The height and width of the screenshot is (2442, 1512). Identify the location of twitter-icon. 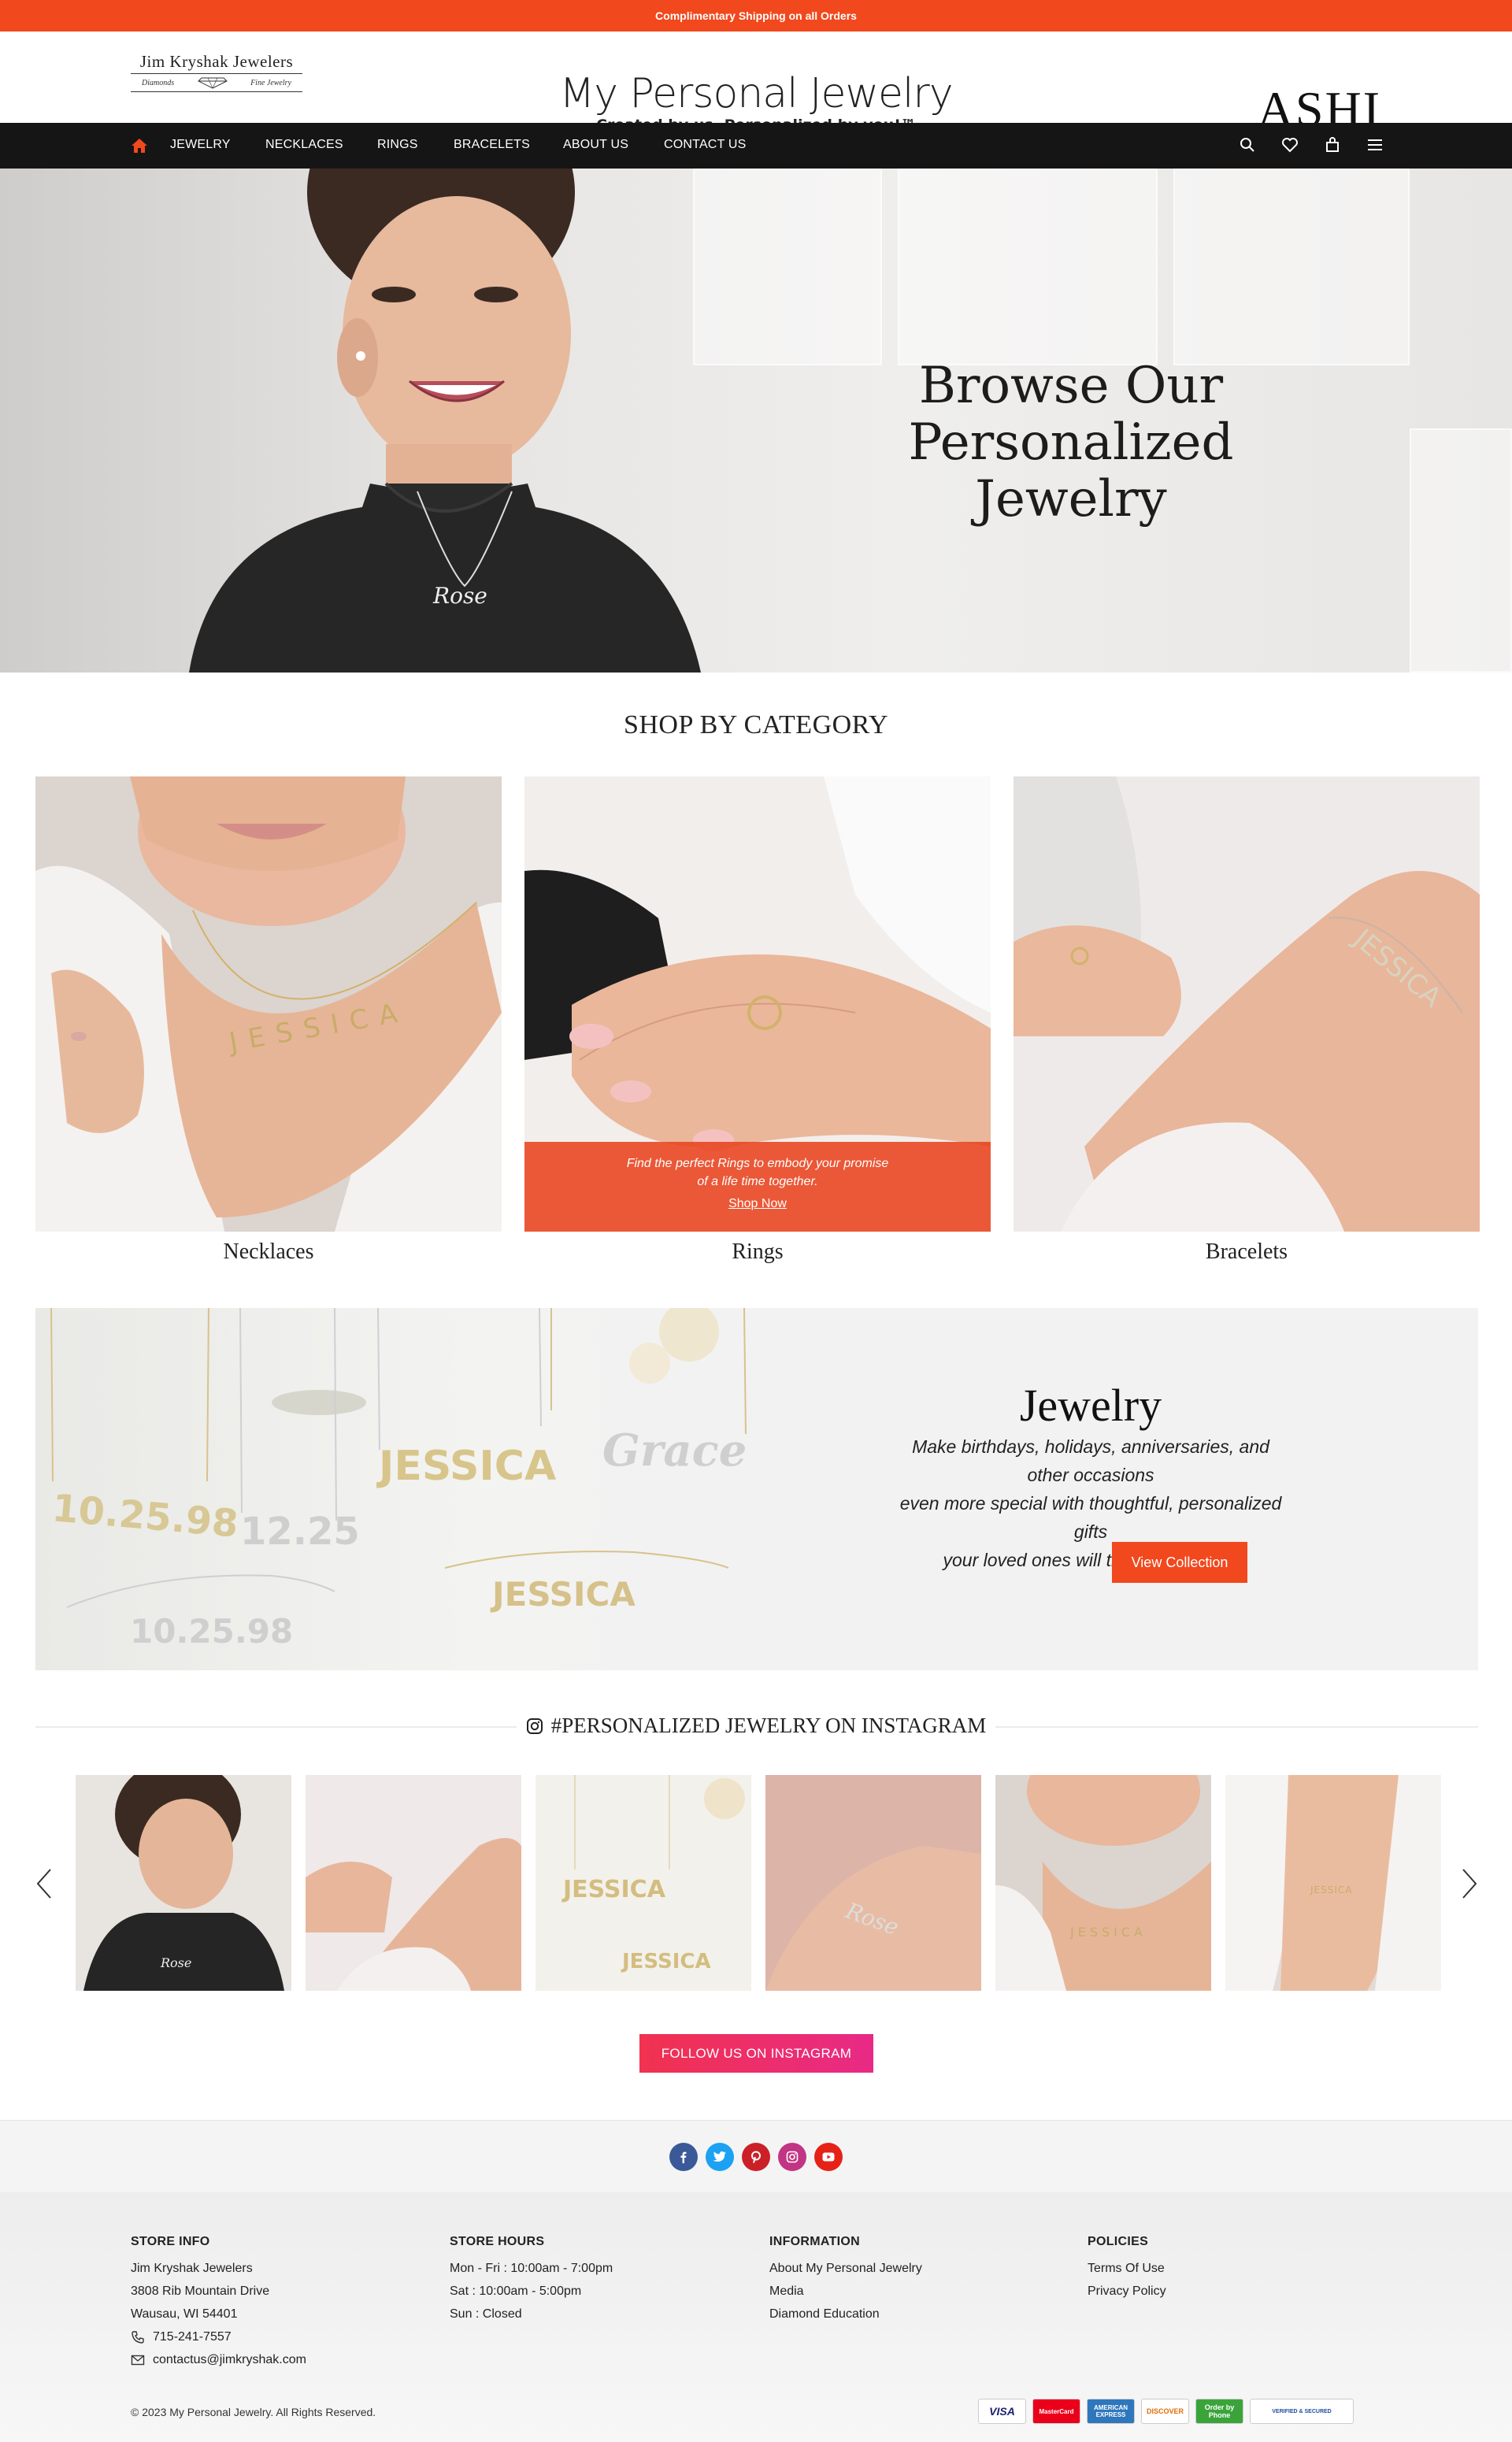
(720, 2156).